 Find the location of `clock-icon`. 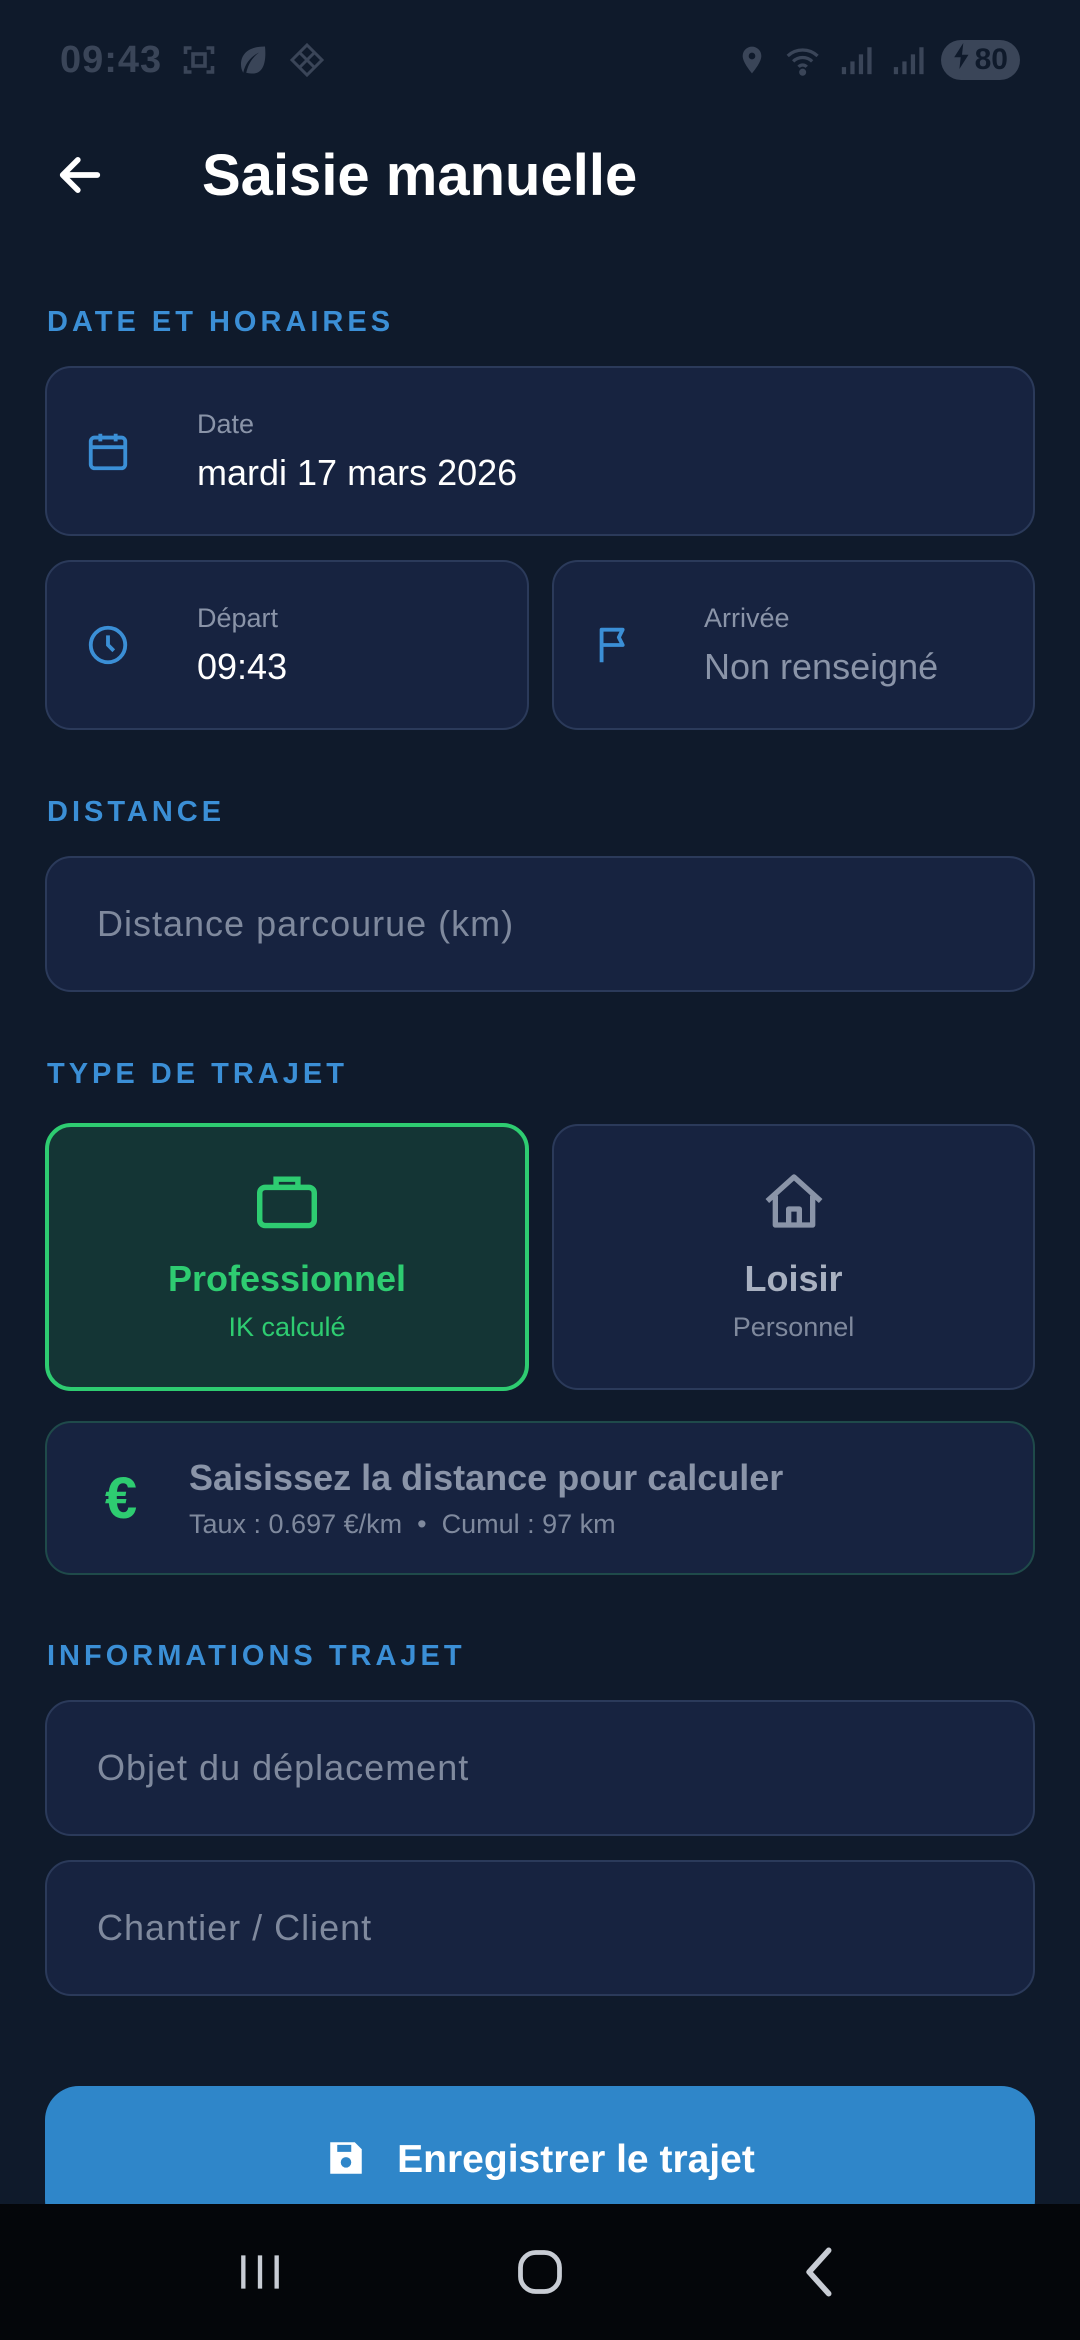

clock-icon is located at coordinates (108, 645).